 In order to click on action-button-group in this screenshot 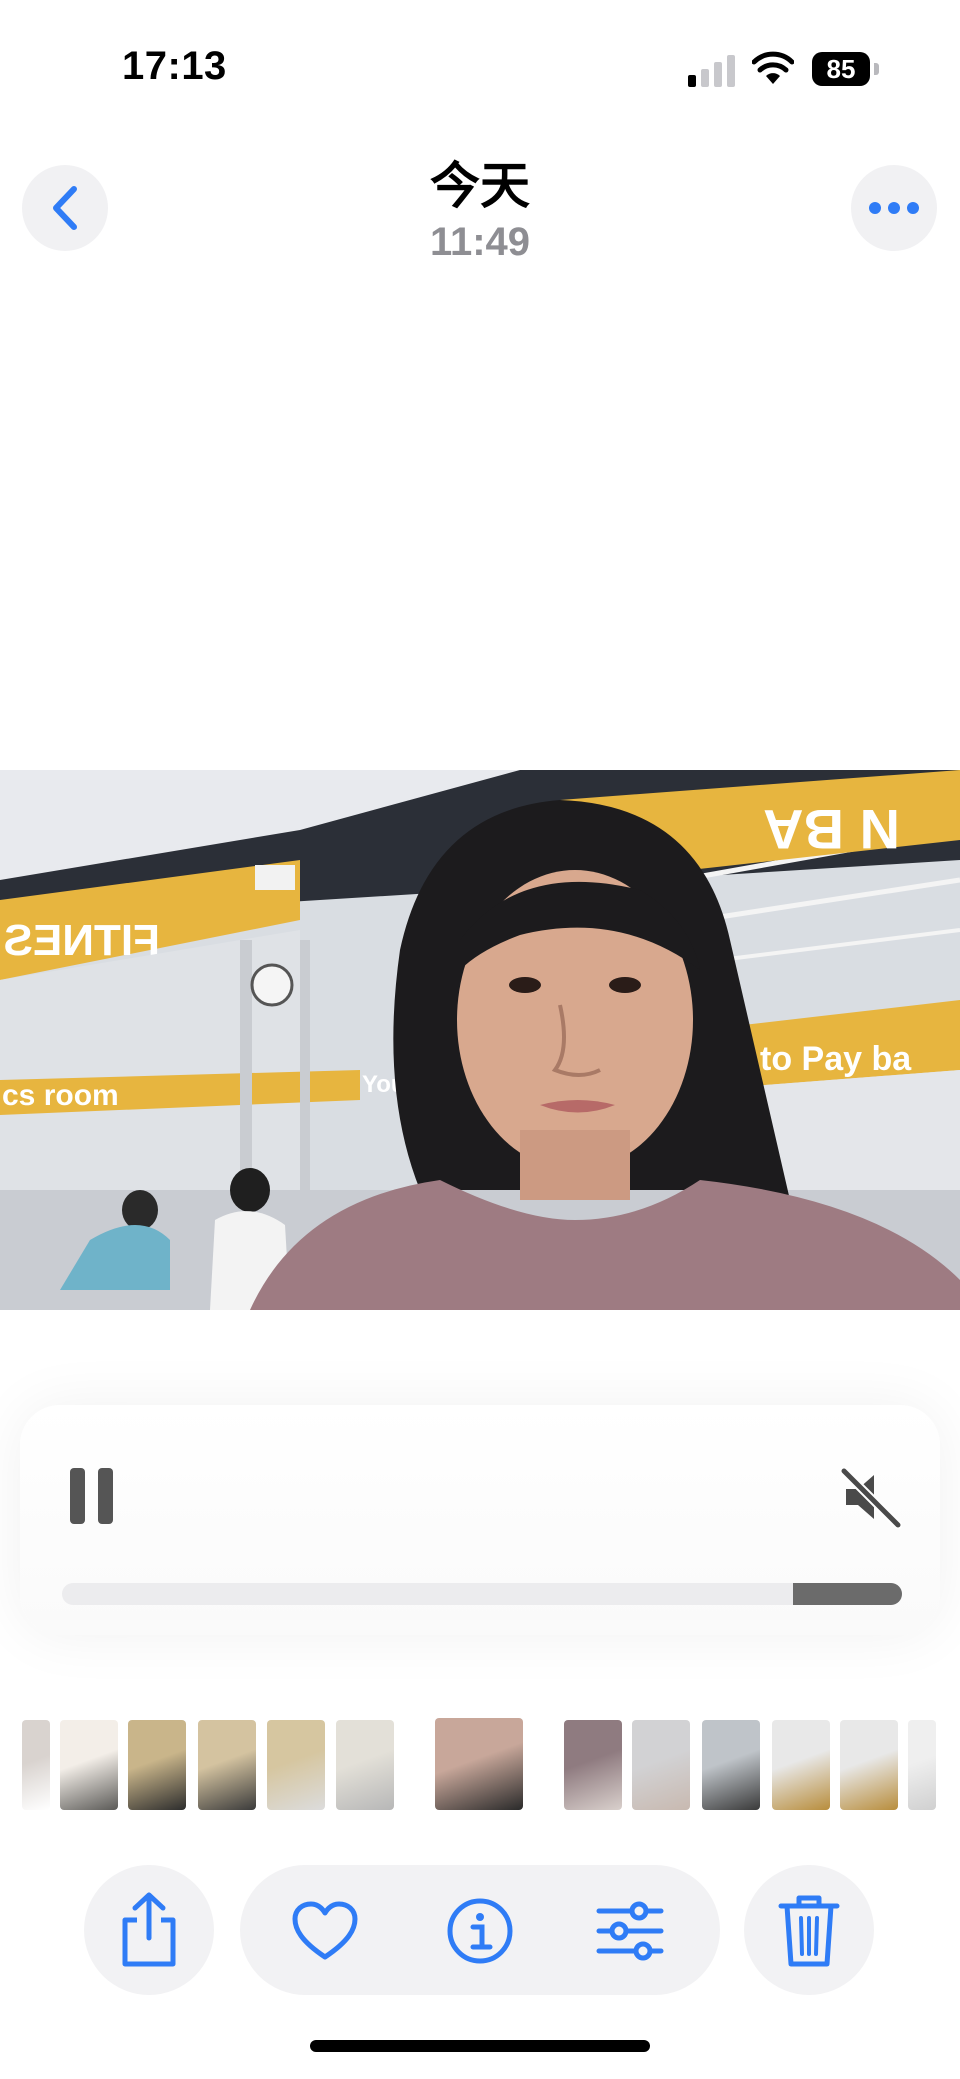, I will do `click(480, 1930)`.